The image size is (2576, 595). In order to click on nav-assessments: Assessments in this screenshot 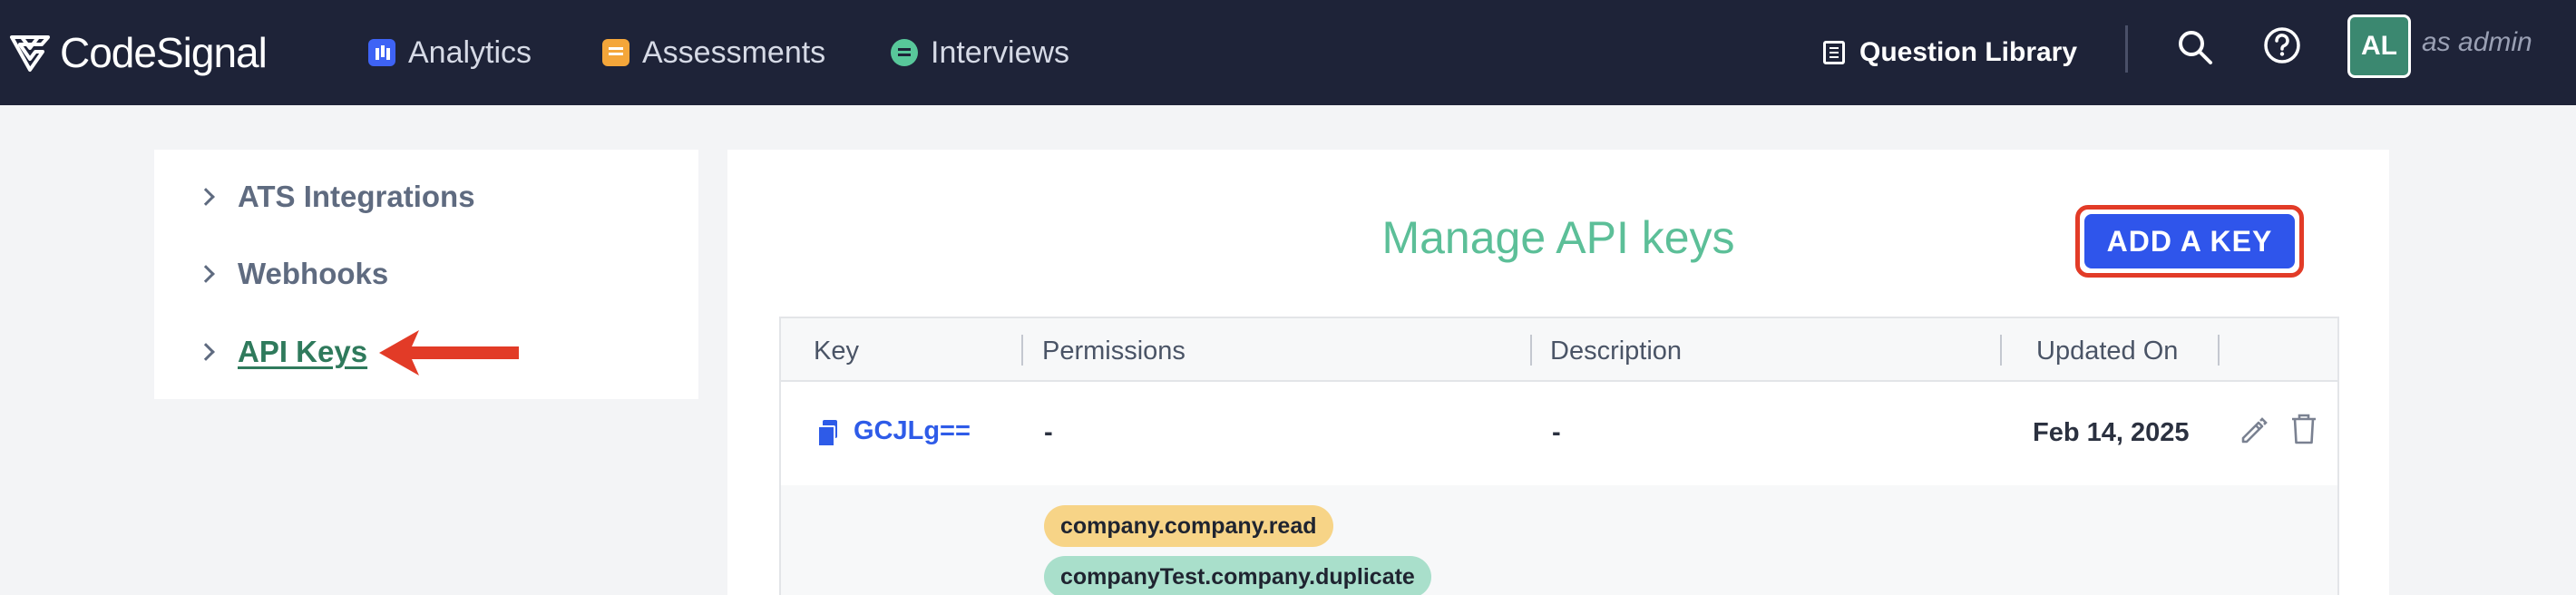, I will do `click(713, 53)`.